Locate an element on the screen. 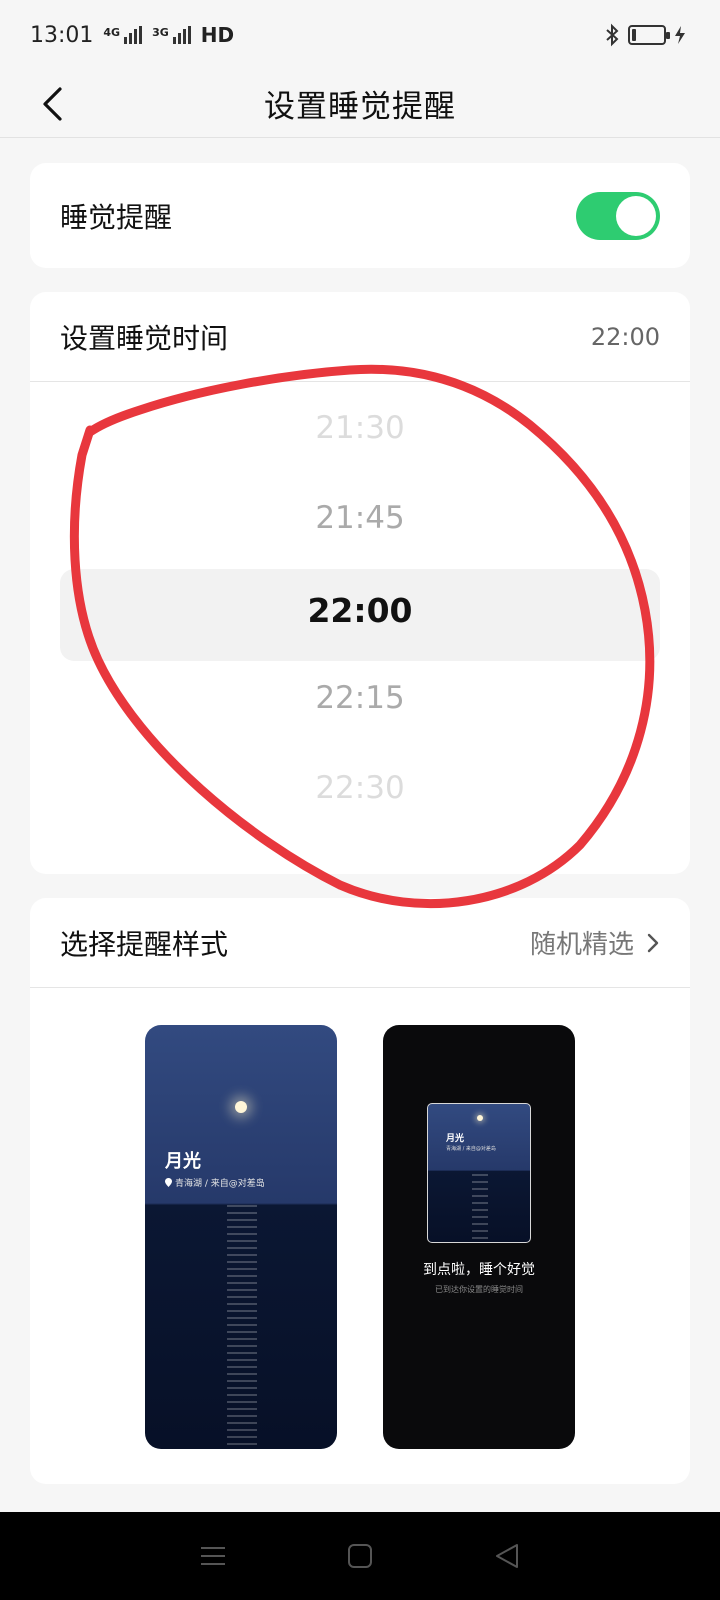 The image size is (720, 1600). back-icon is located at coordinates (506, 1556).